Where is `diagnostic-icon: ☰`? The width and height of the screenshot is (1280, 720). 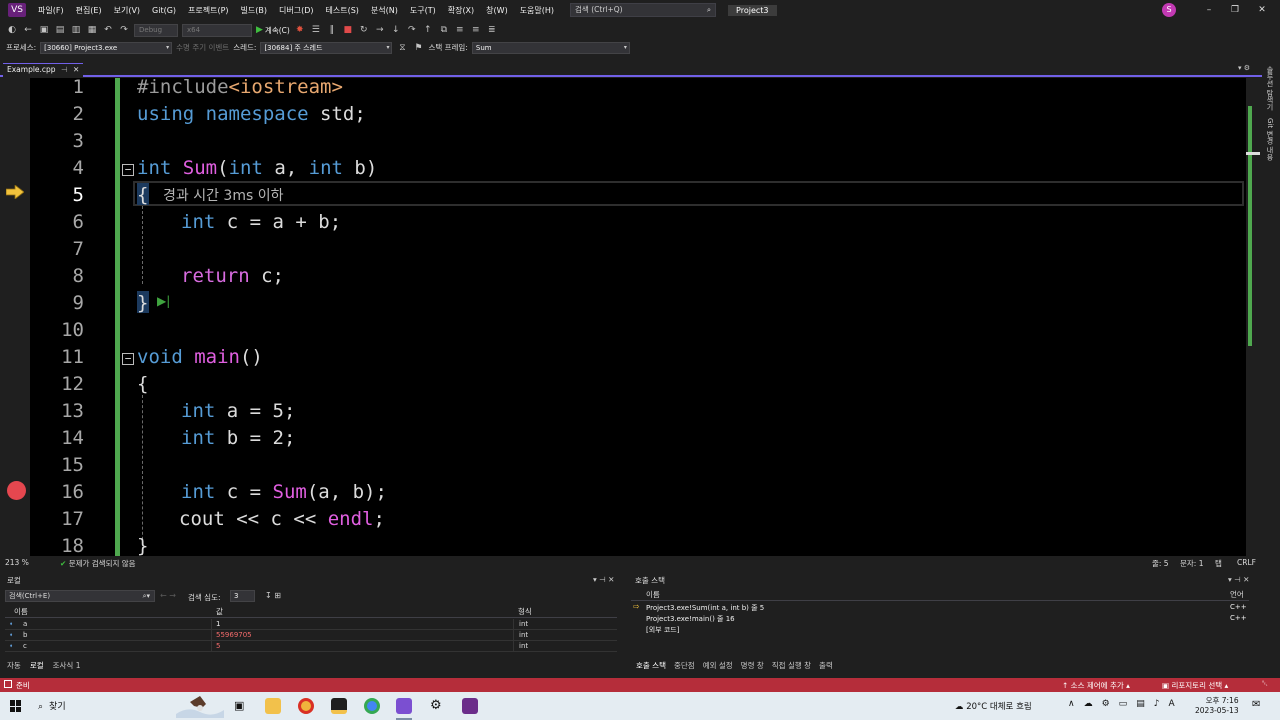 diagnostic-icon: ☰ is located at coordinates (316, 30).